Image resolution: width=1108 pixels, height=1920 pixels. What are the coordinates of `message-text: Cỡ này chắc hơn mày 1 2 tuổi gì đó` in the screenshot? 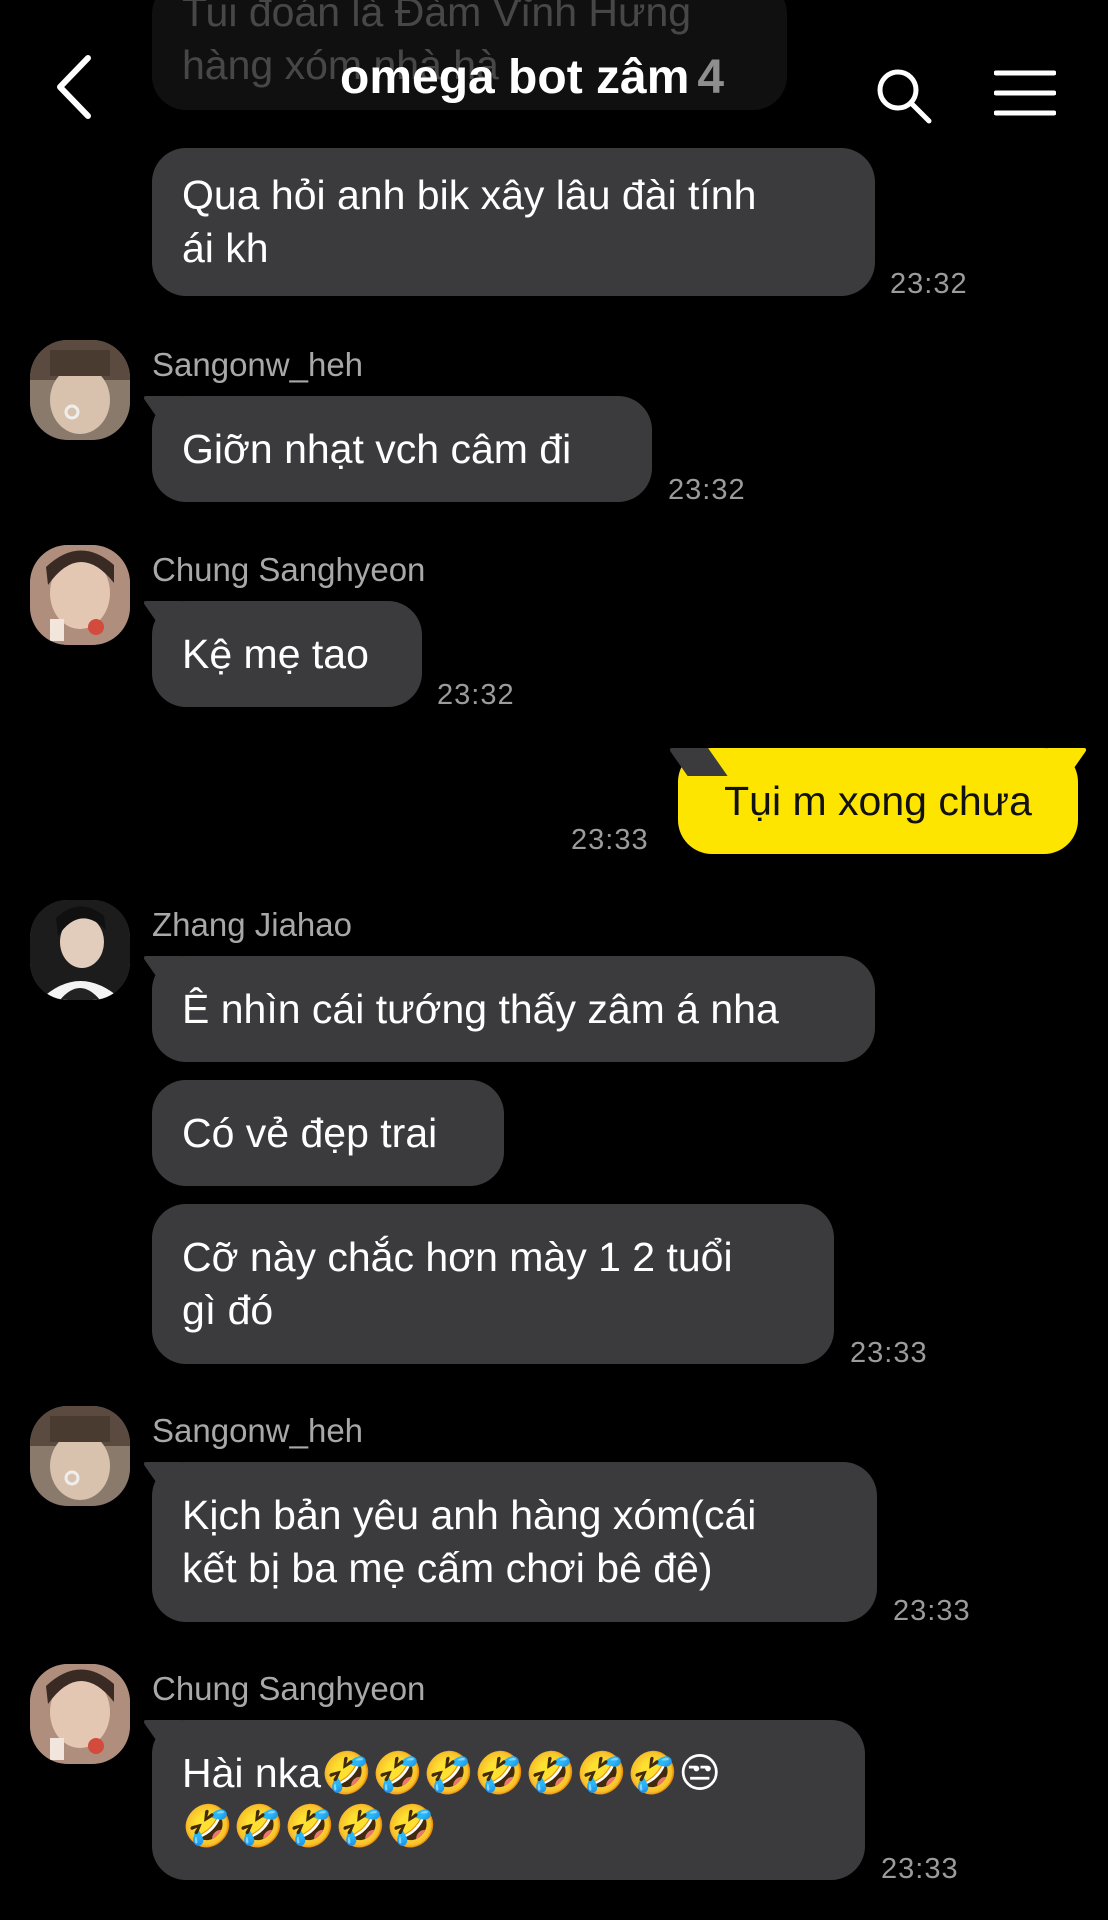 It's located at (457, 1283).